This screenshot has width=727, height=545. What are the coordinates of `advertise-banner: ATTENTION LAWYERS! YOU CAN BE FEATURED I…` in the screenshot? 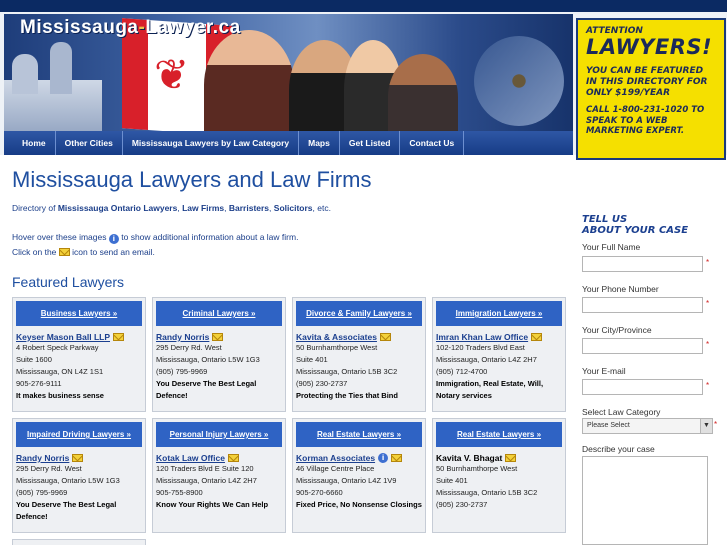 It's located at (651, 89).